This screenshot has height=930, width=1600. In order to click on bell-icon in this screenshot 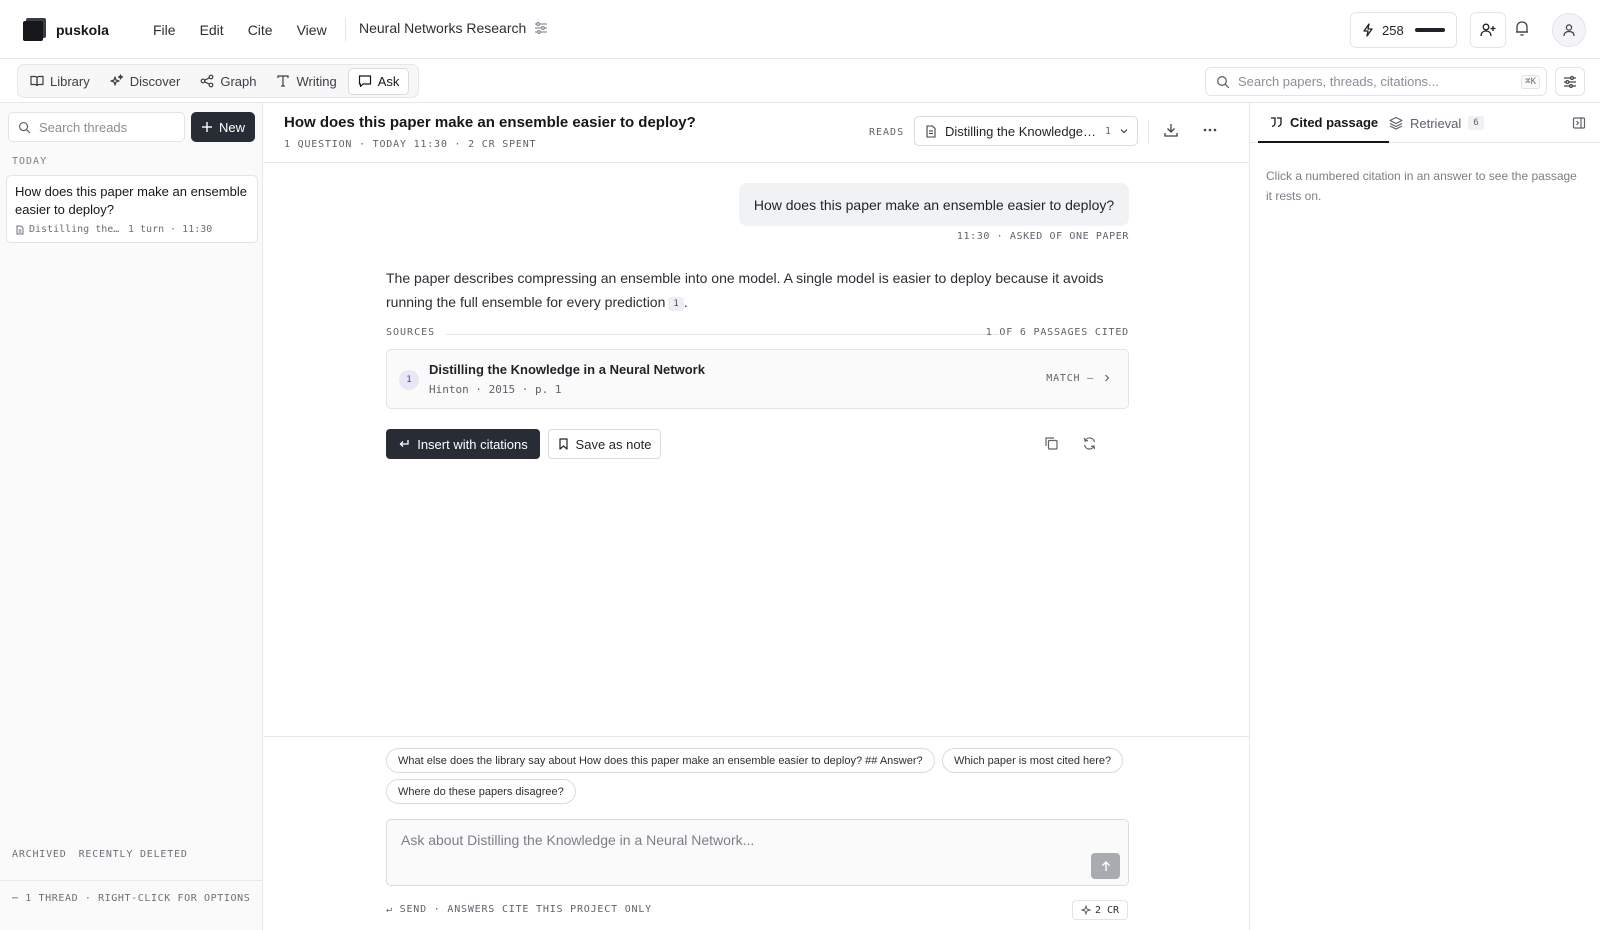, I will do `click(1522, 28)`.